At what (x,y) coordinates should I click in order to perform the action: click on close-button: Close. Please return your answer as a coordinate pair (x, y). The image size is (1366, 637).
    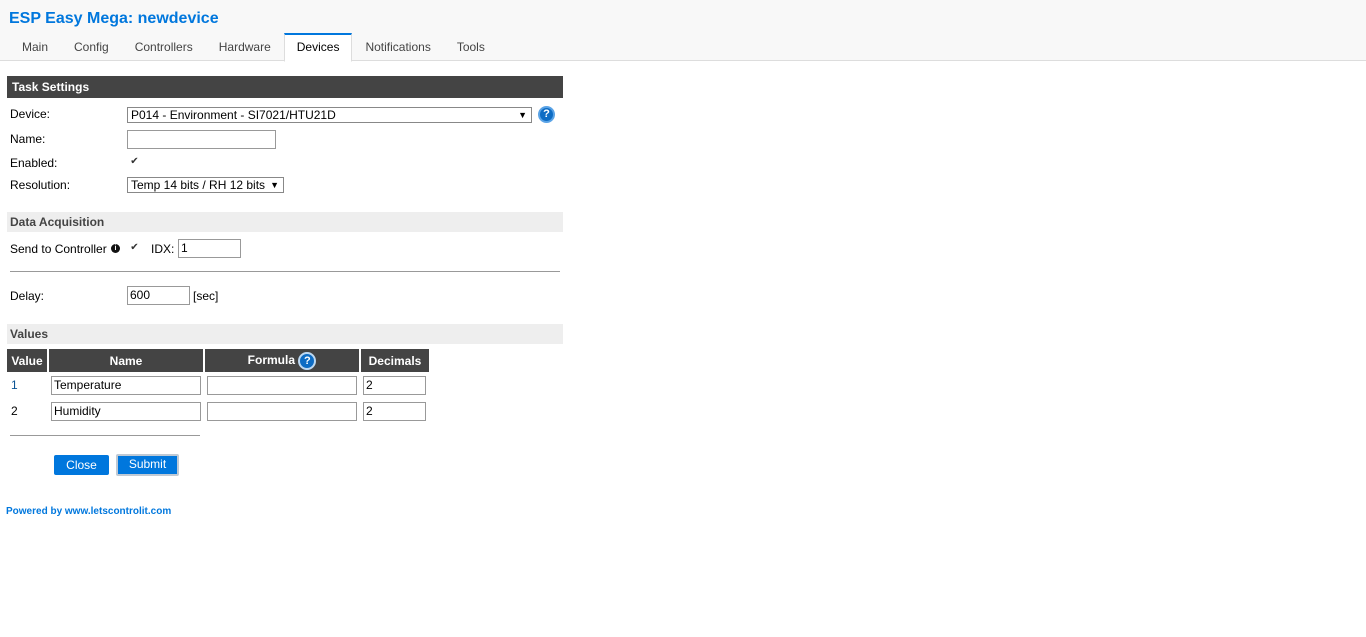
    Looking at the image, I should click on (81, 465).